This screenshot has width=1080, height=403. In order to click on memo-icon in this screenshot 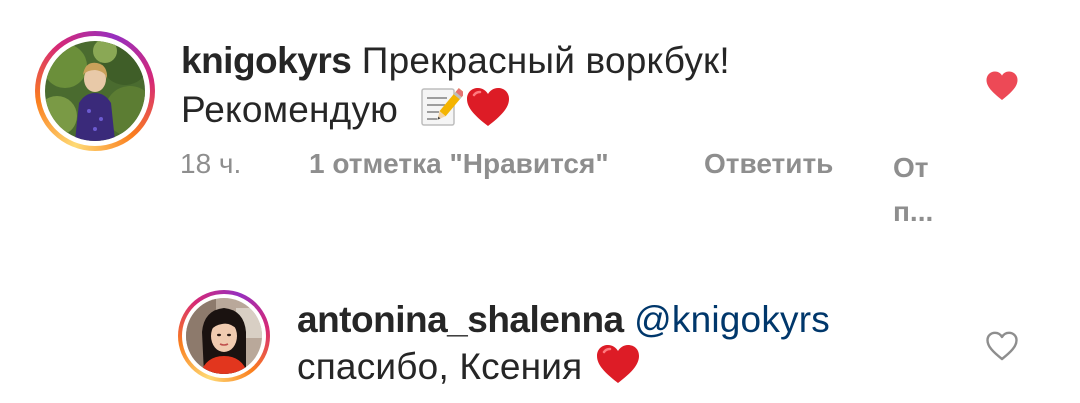, I will do `click(442, 111)`.